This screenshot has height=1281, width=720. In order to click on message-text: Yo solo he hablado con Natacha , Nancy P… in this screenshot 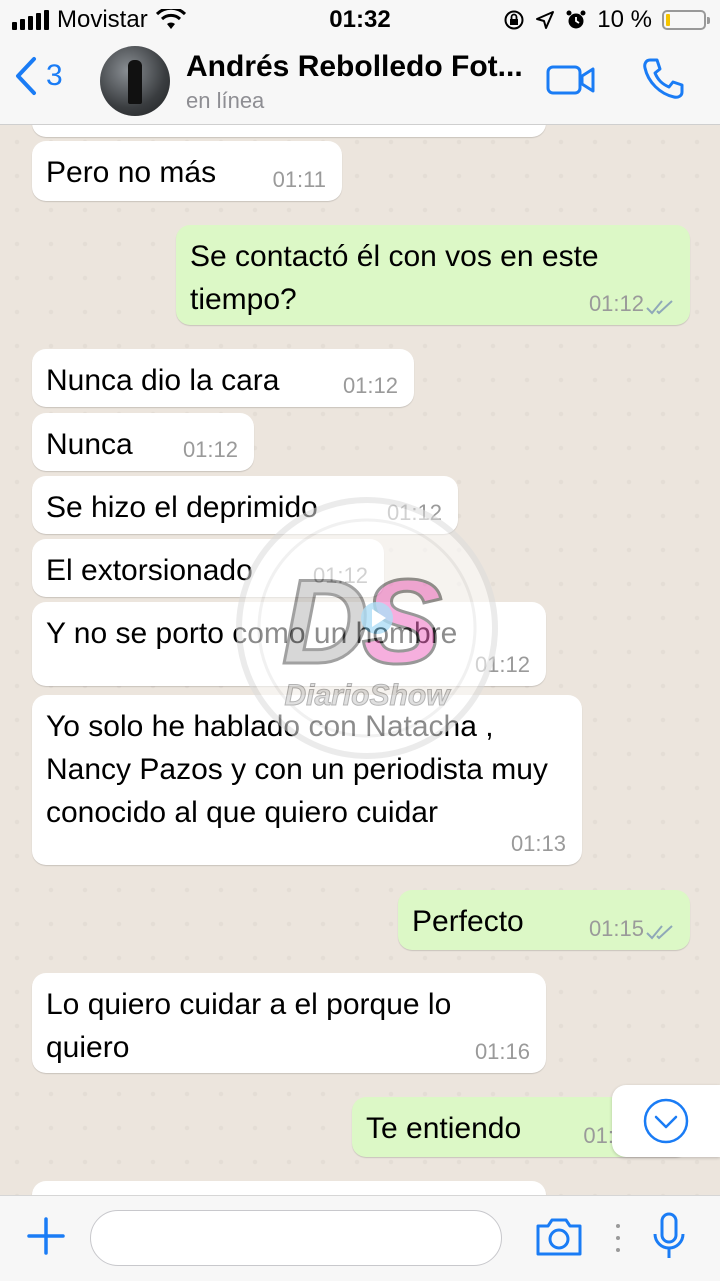, I will do `click(297, 769)`.